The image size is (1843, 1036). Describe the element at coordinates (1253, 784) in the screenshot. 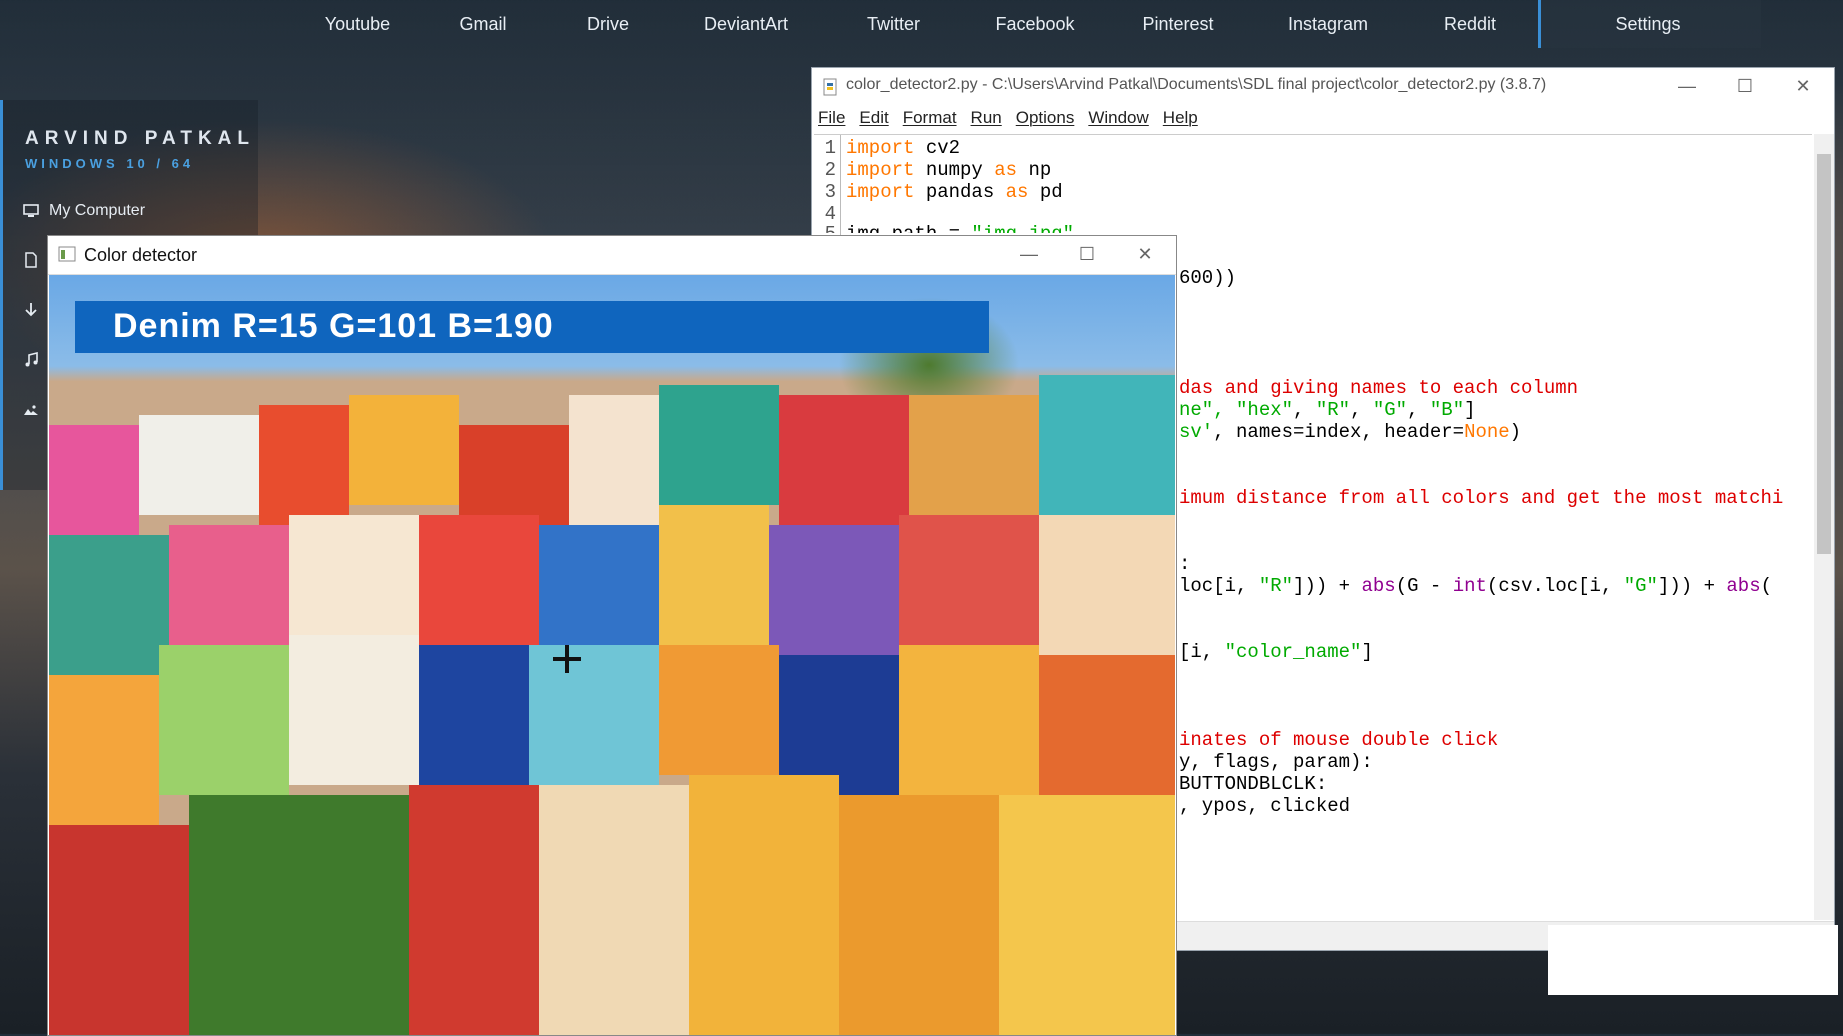

I see `code-line: BUTTONDBLCLK:` at that location.